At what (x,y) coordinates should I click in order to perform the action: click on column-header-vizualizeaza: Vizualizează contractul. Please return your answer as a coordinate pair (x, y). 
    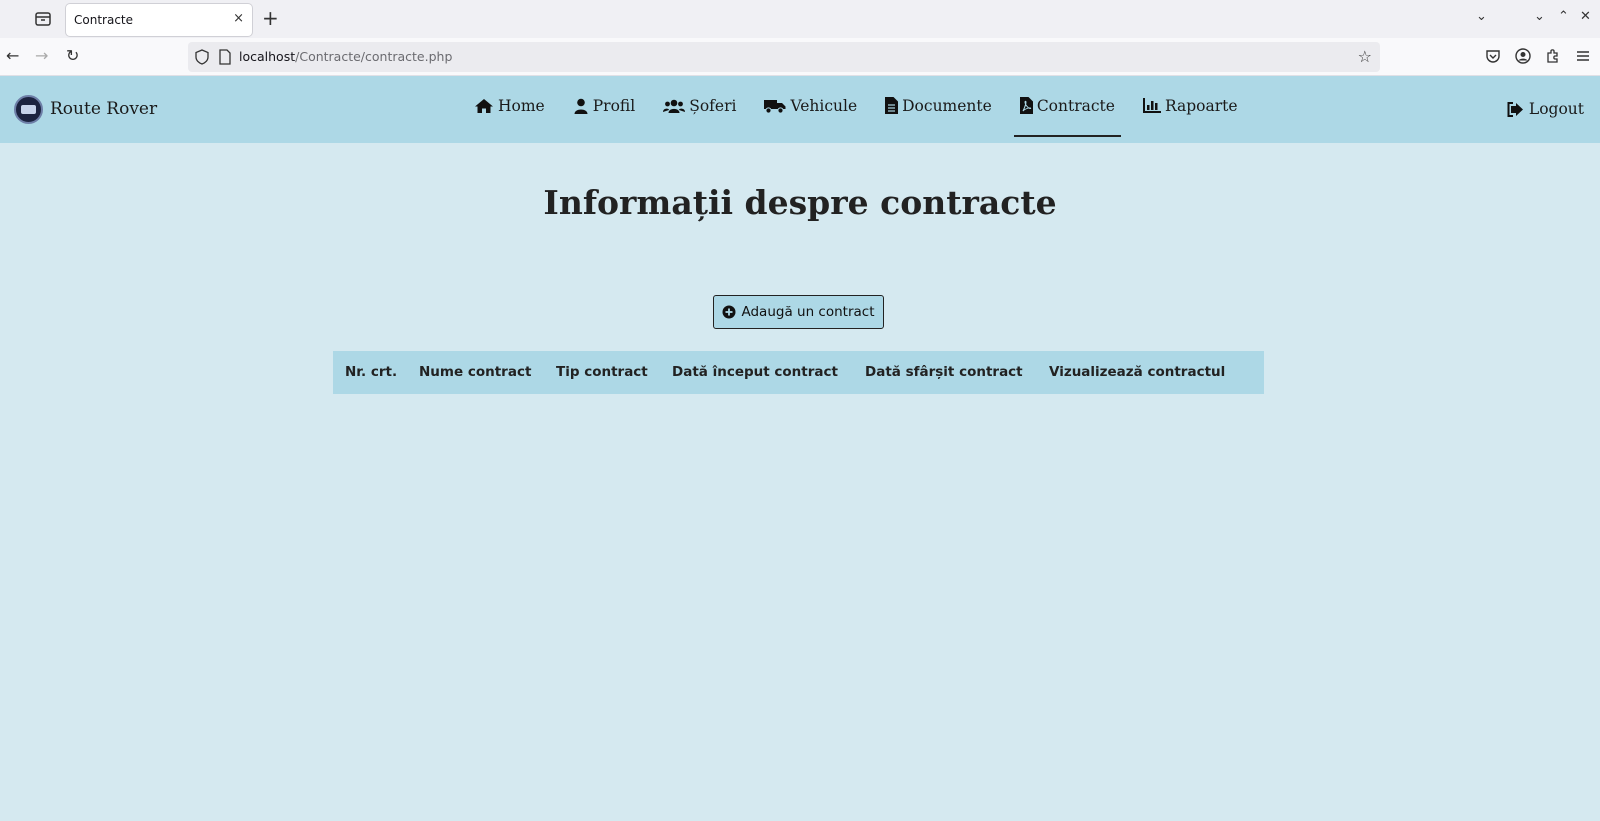
    Looking at the image, I should click on (1137, 372).